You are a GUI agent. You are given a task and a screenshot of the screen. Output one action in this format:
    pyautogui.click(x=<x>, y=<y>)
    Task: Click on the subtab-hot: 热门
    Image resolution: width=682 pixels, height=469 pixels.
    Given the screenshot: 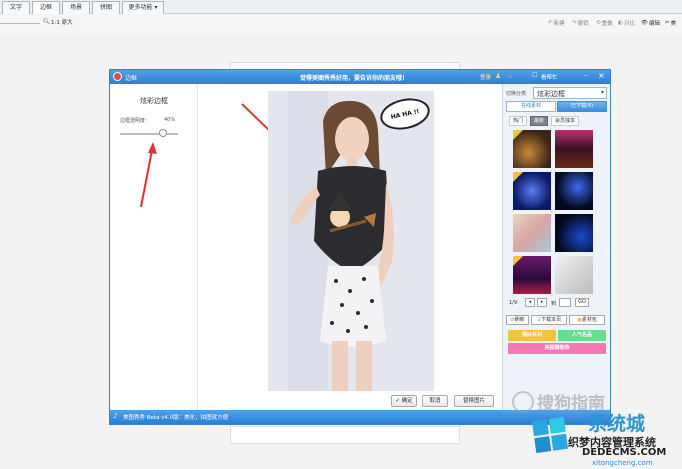 What is the action you would take?
    pyautogui.click(x=518, y=121)
    